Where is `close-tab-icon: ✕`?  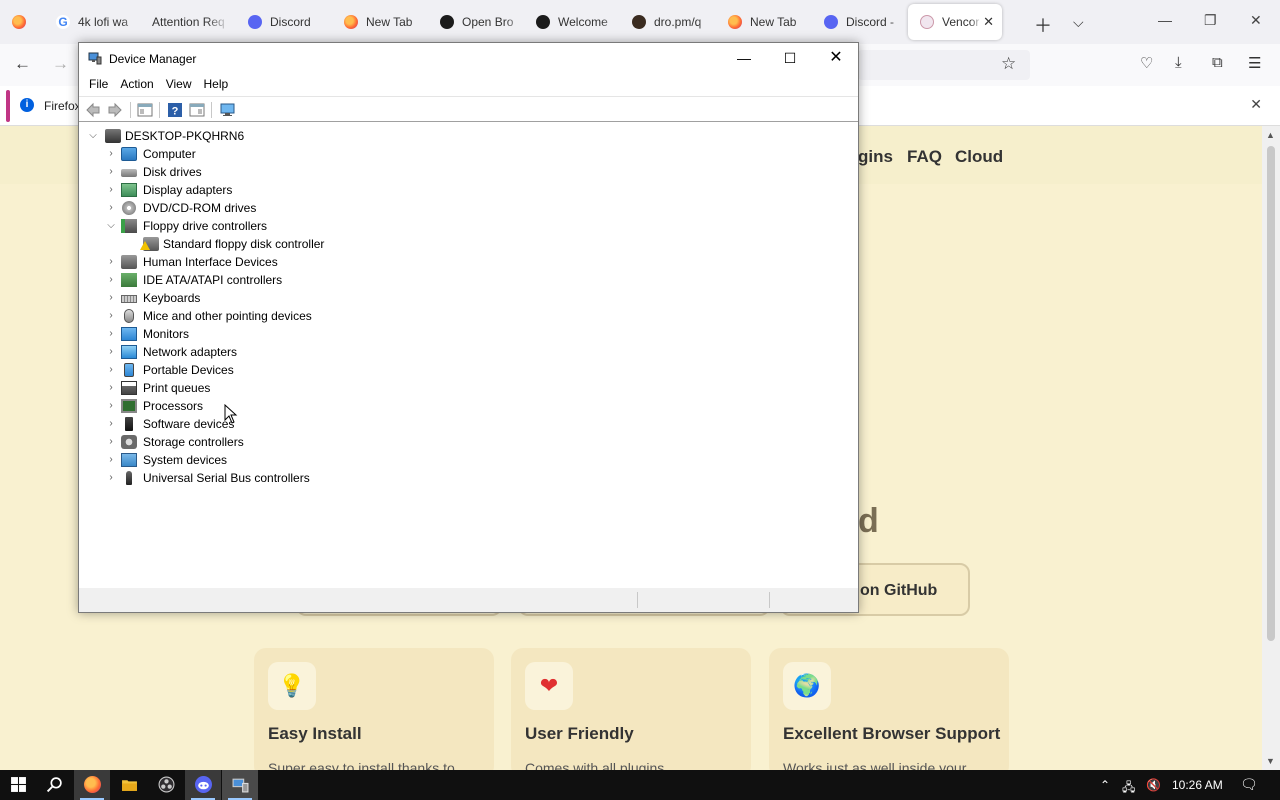
close-tab-icon: ✕ is located at coordinates (988, 22).